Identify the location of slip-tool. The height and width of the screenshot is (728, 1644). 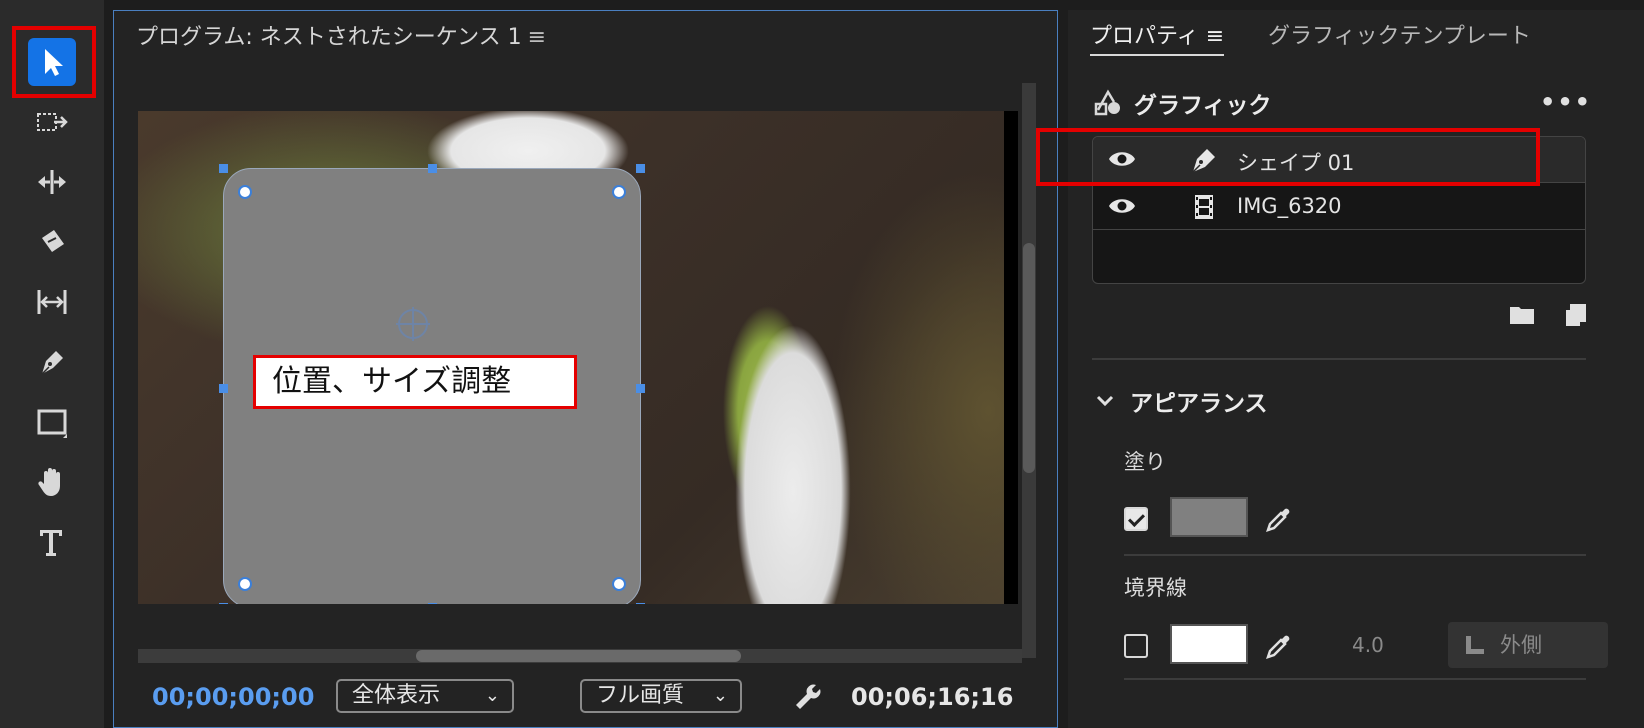
(52, 302).